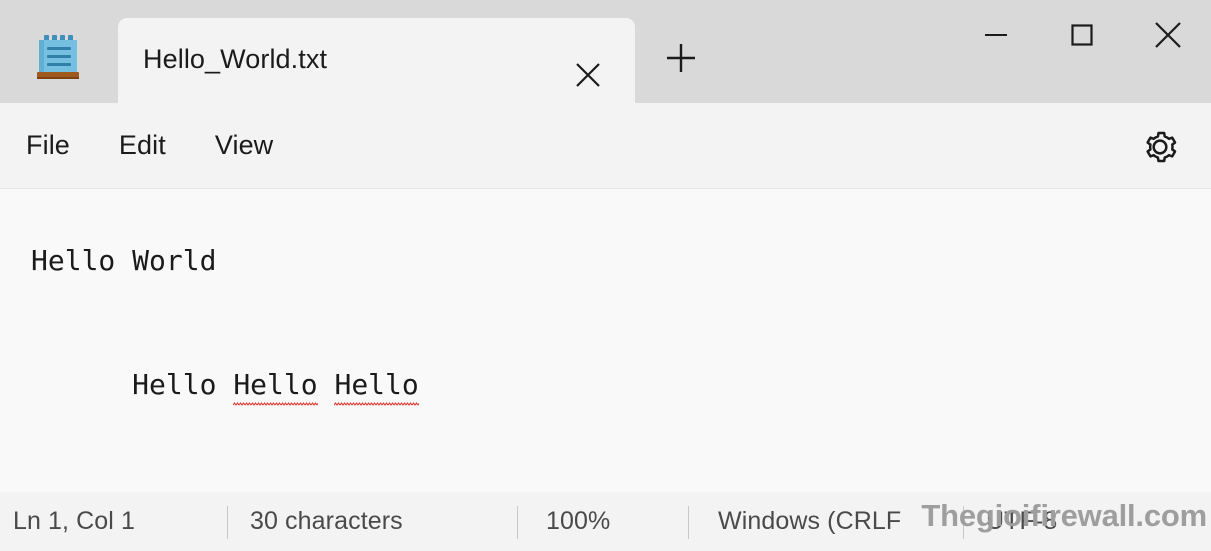 The width and height of the screenshot is (1211, 551). Describe the element at coordinates (588, 75) in the screenshot. I see `tab-close-icon` at that location.